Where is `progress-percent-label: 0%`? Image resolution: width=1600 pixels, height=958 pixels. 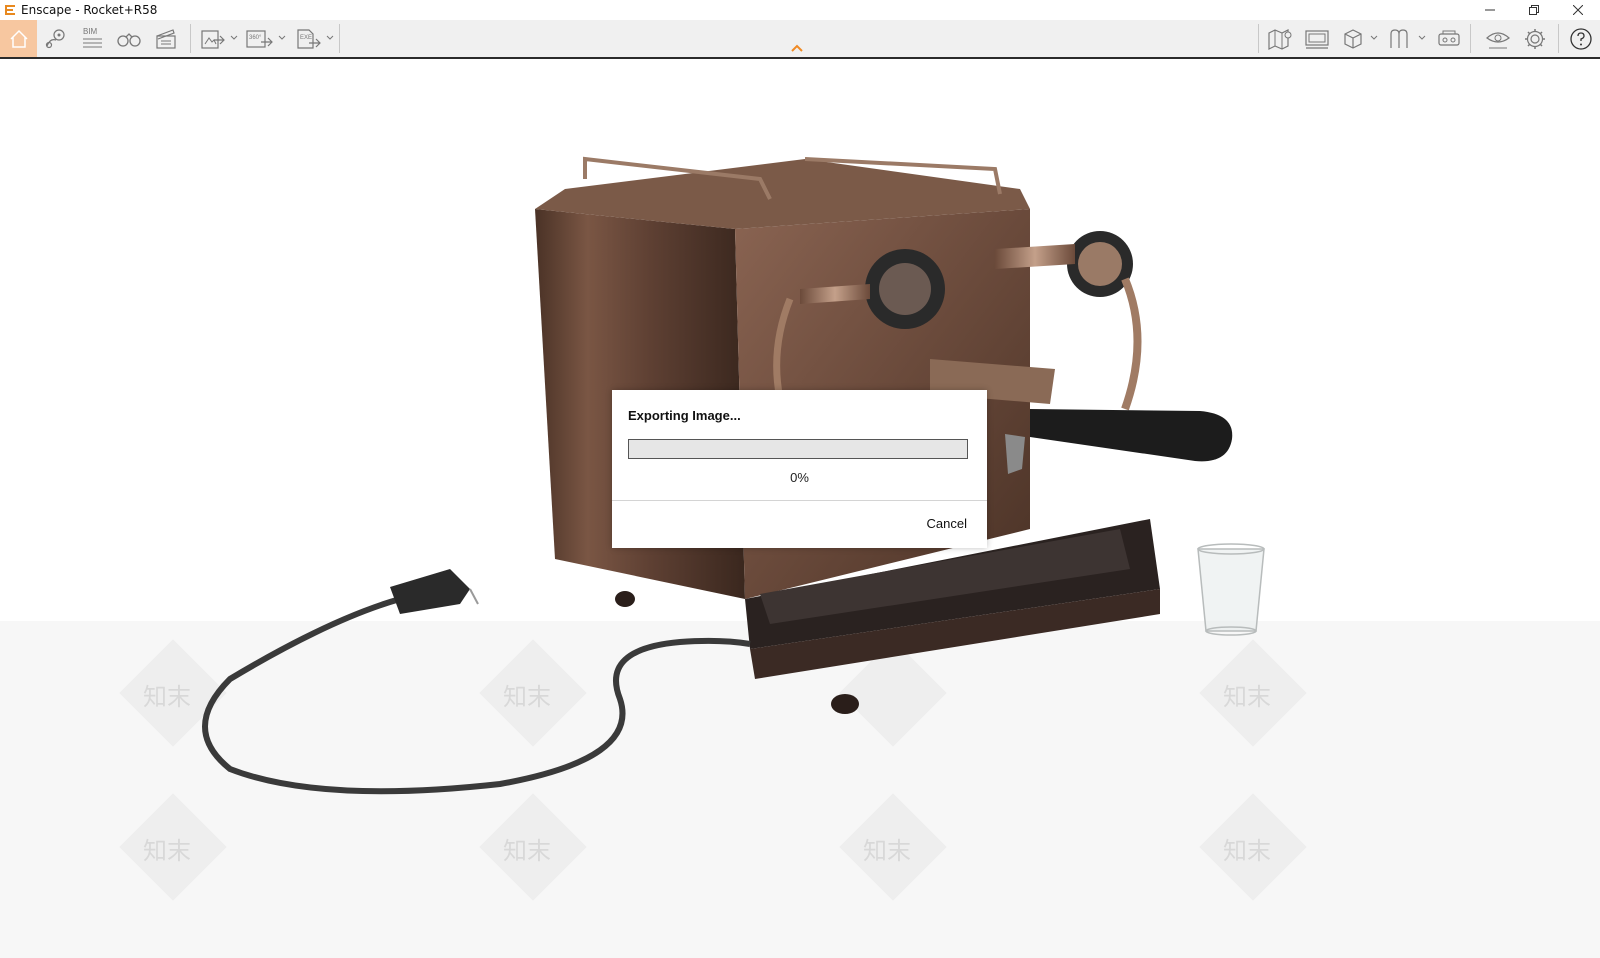 progress-percent-label: 0% is located at coordinates (799, 477).